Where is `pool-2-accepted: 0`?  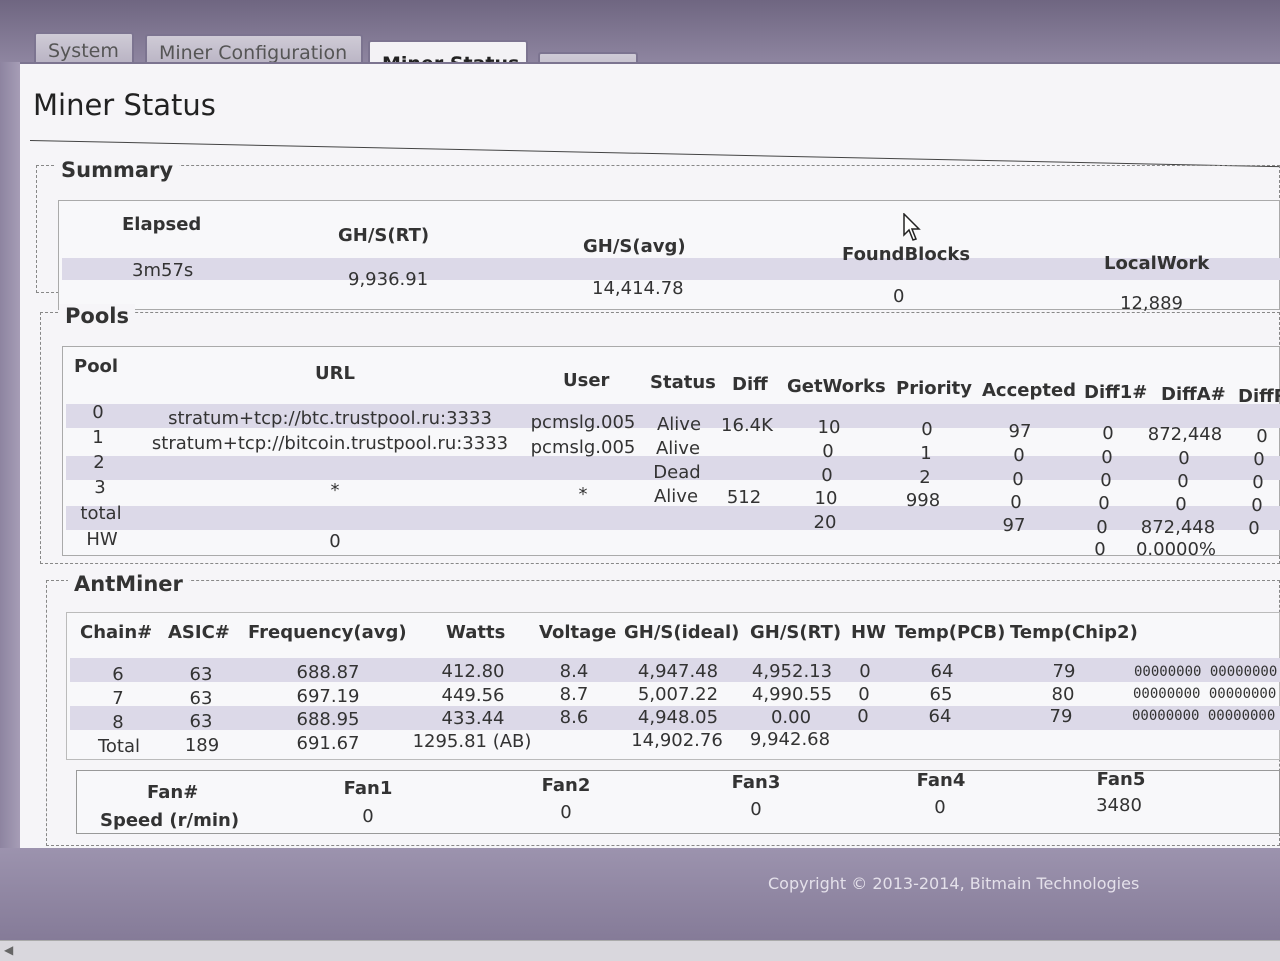
pool-2-accepted: 0 is located at coordinates (1018, 479).